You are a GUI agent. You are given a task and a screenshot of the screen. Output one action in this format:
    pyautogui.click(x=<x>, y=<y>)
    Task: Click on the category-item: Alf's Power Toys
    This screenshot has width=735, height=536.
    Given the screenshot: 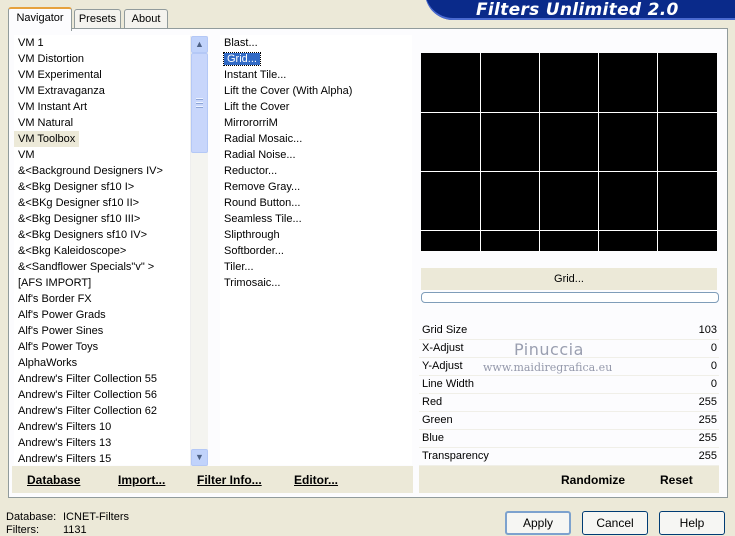 What is the action you would take?
    pyautogui.click(x=102, y=347)
    